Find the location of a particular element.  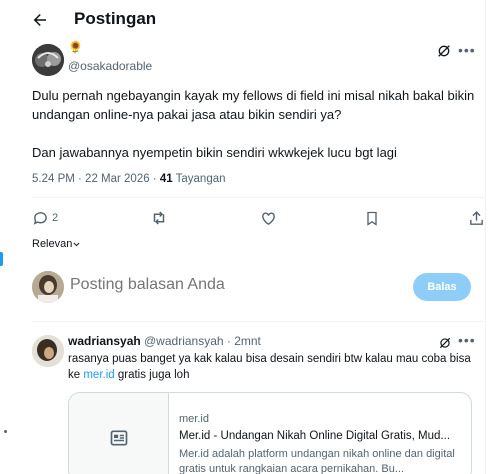

arrow-left-icon is located at coordinates (39, 20).